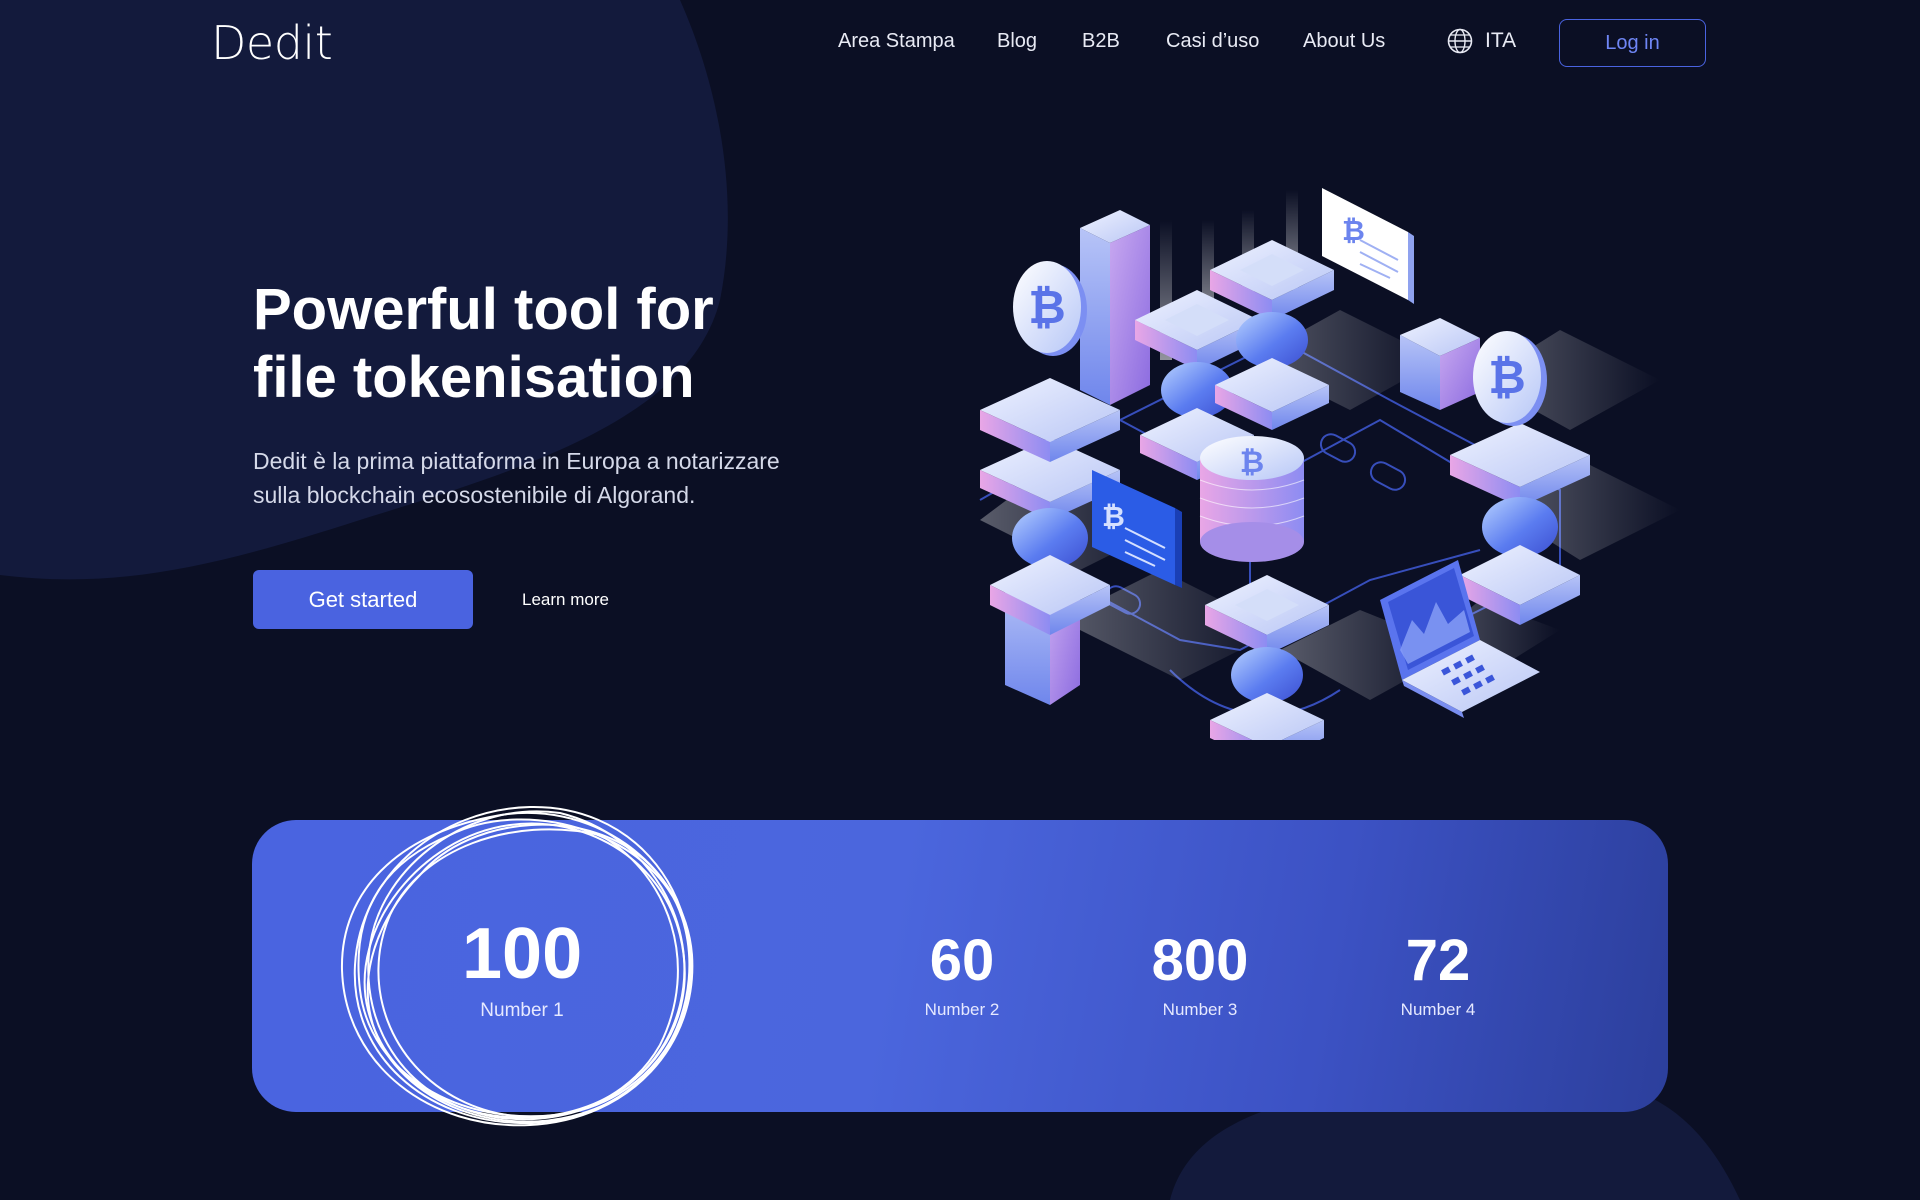 The width and height of the screenshot is (1920, 1200). Describe the element at coordinates (1200, 1009) in the screenshot. I see `stat-3-label: Number 3` at that location.